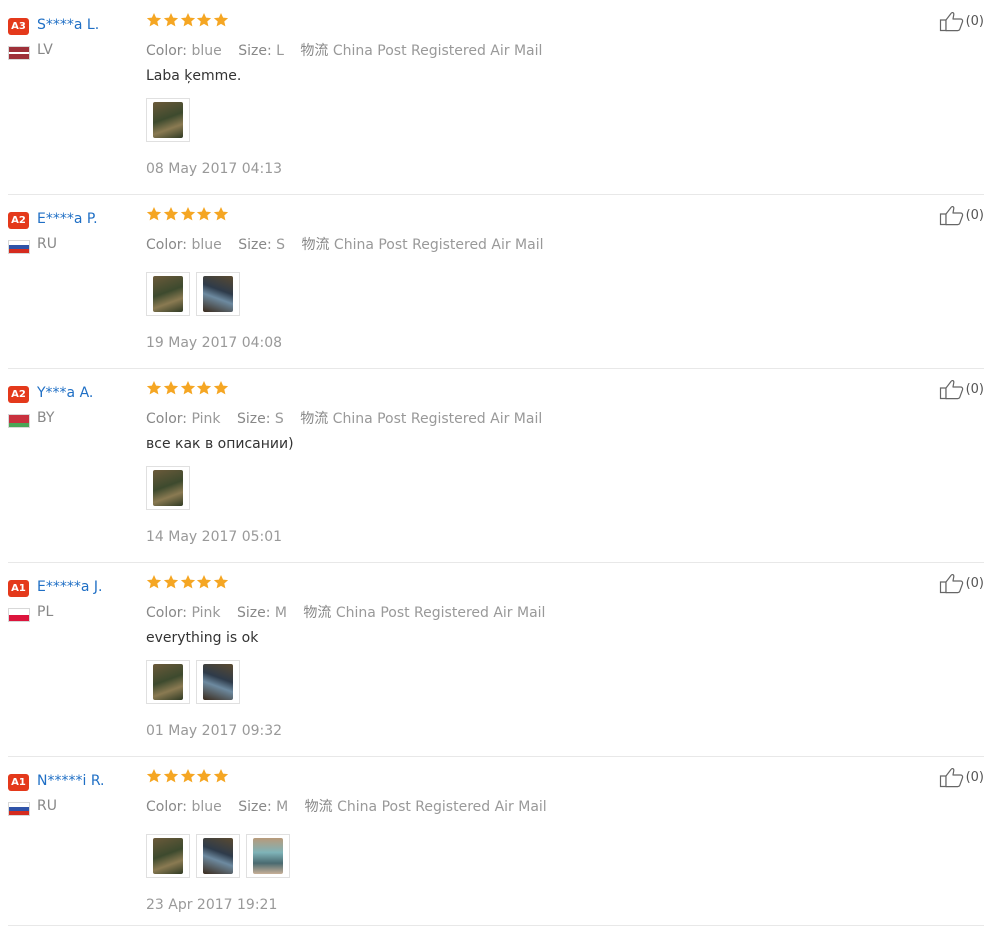  What do you see at coordinates (202, 638) in the screenshot?
I see `review-text: everything is ok` at bounding box center [202, 638].